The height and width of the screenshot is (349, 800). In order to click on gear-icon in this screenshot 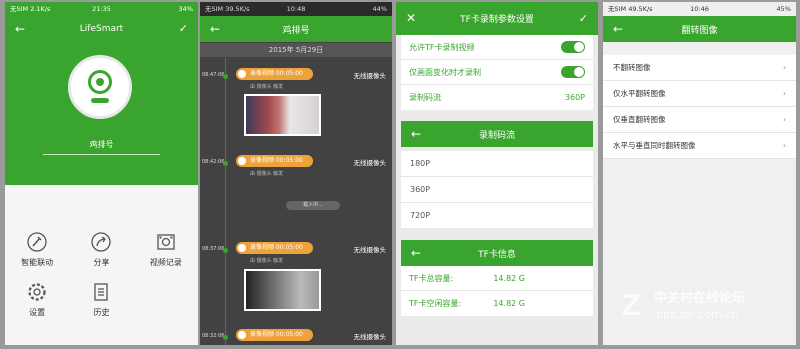, I will do `click(37, 292)`.